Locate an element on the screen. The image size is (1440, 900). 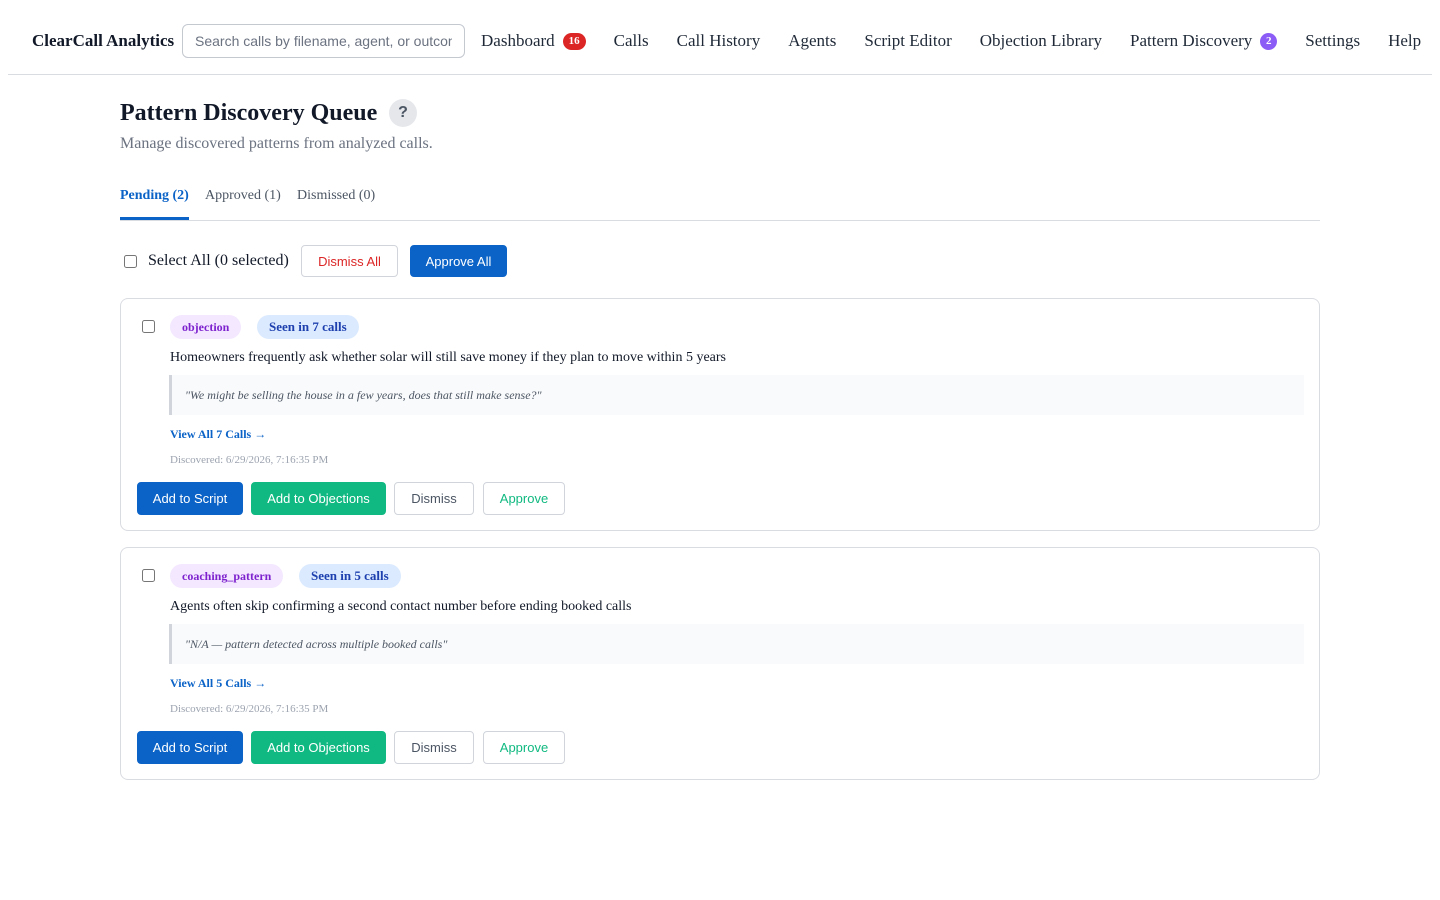
seen-count-tag: Seen in 5 calls is located at coordinates (350, 576).